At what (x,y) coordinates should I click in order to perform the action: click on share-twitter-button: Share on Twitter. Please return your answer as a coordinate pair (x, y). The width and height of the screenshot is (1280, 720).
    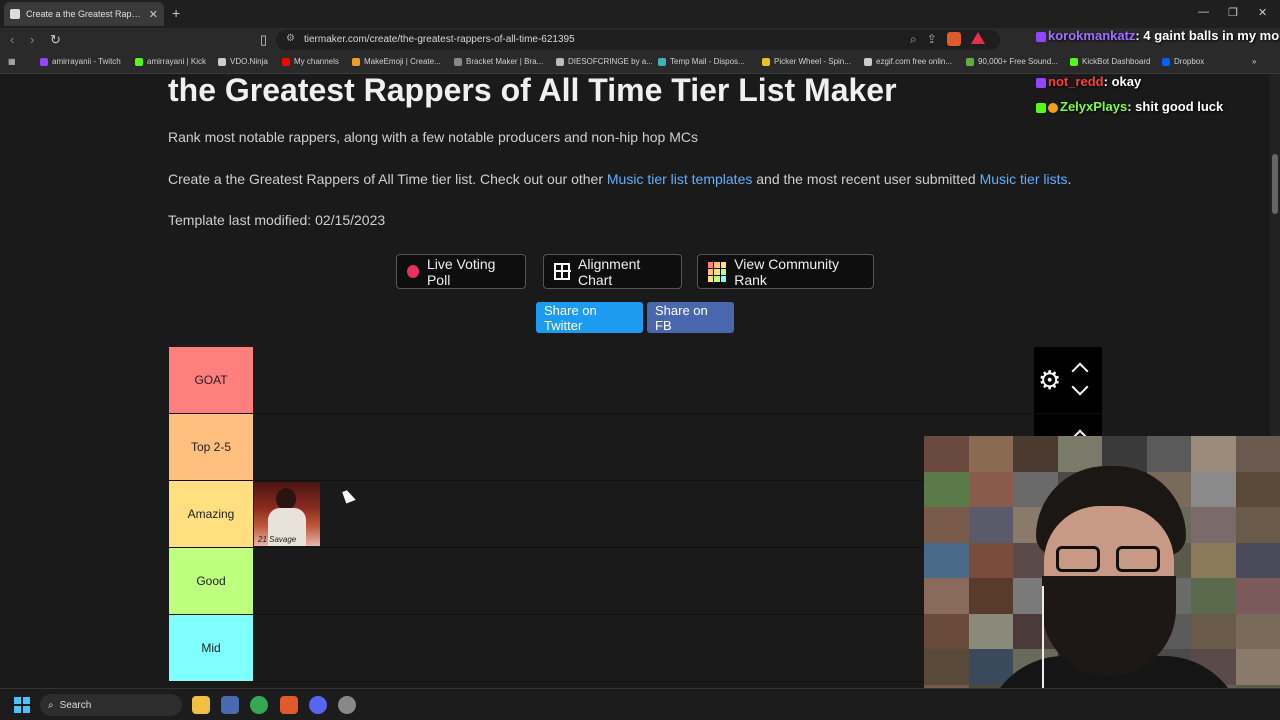
    Looking at the image, I should click on (589, 317).